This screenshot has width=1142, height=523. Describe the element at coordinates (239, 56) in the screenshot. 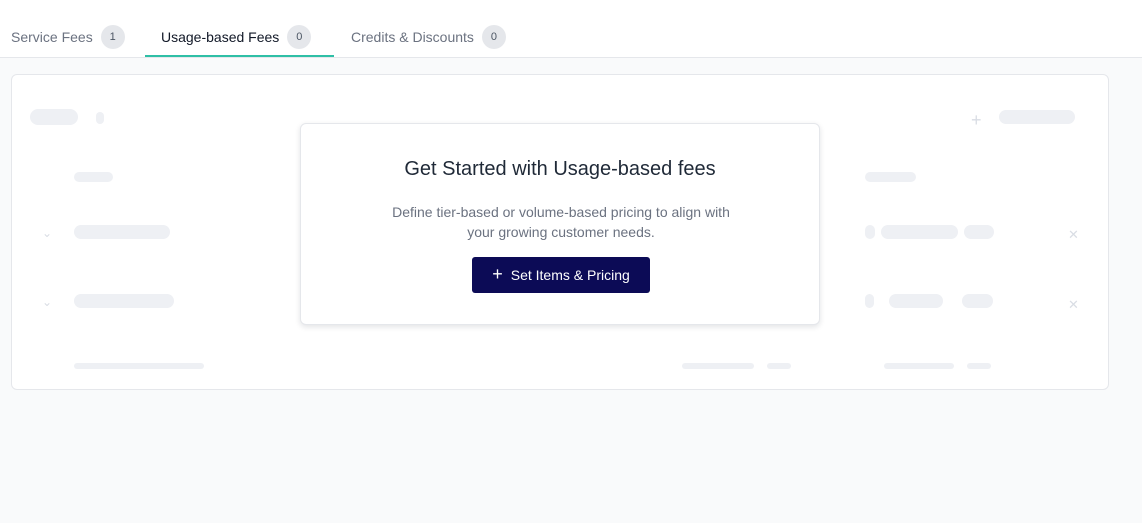

I see `active-tab-indicator` at that location.